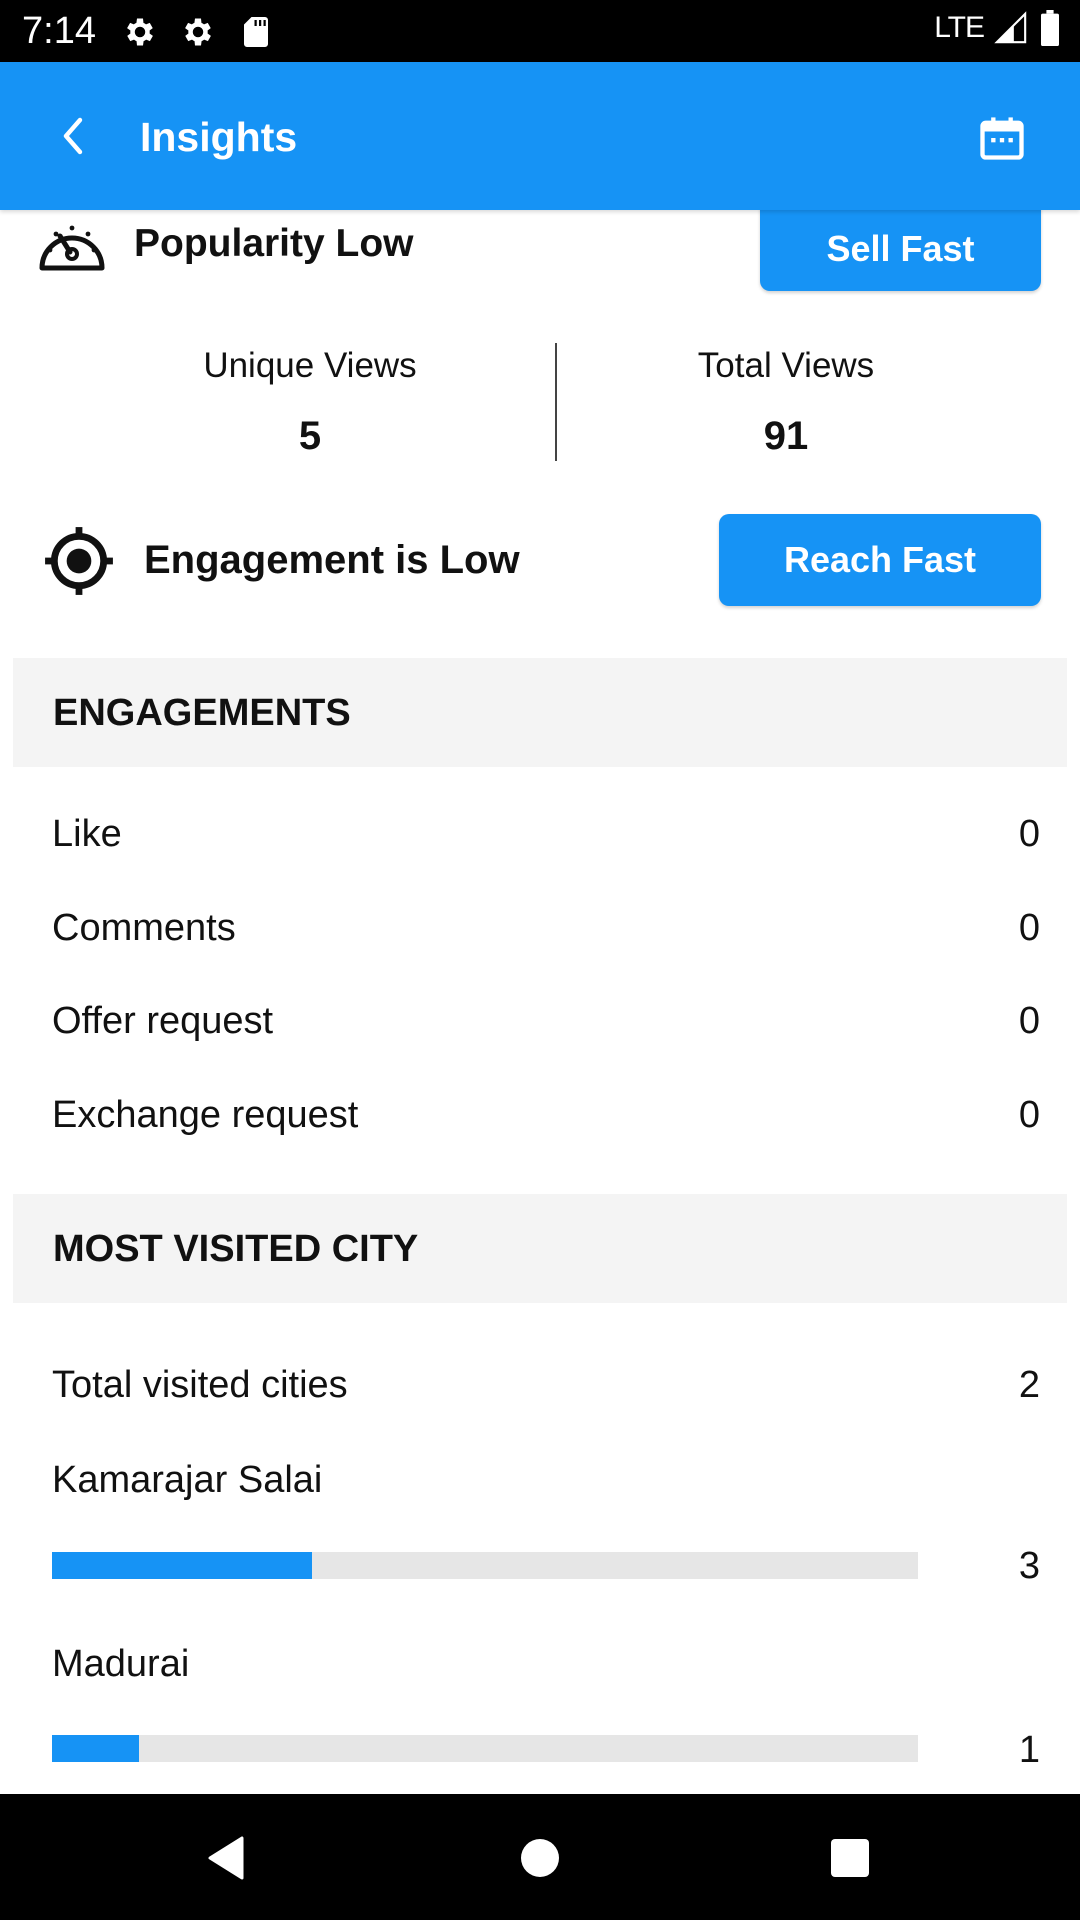  I want to click on sd-card-icon, so click(256, 32).